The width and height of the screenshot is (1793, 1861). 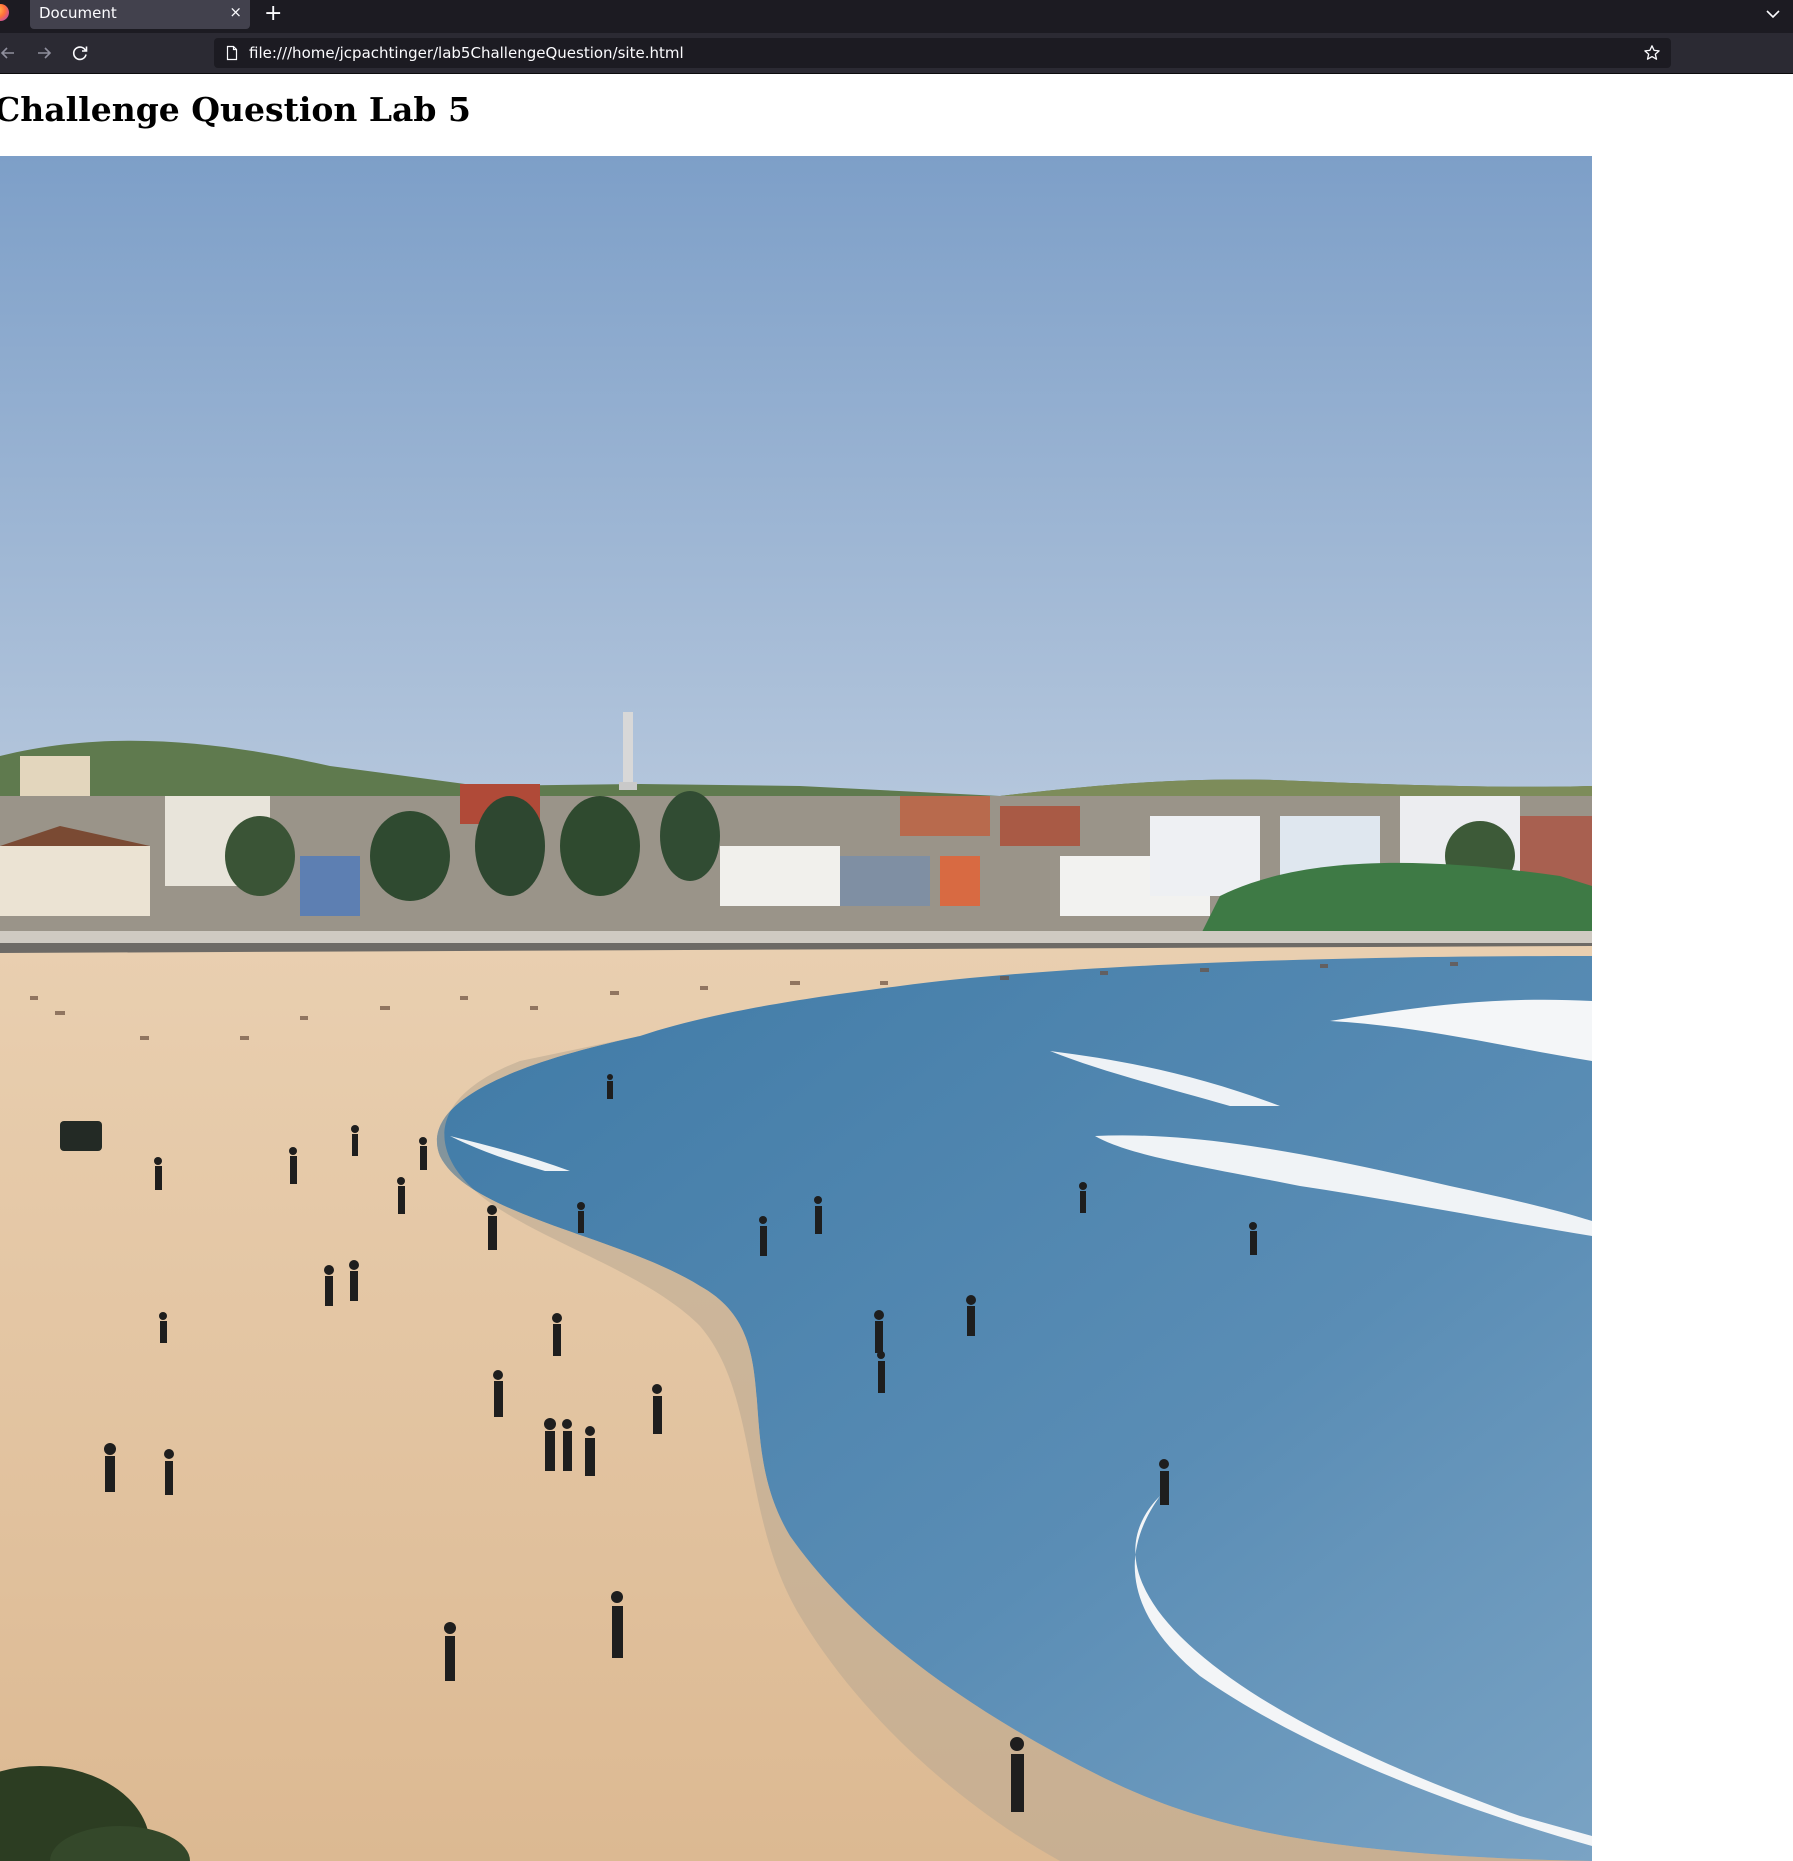 I want to click on reload-icon, so click(x=80, y=53).